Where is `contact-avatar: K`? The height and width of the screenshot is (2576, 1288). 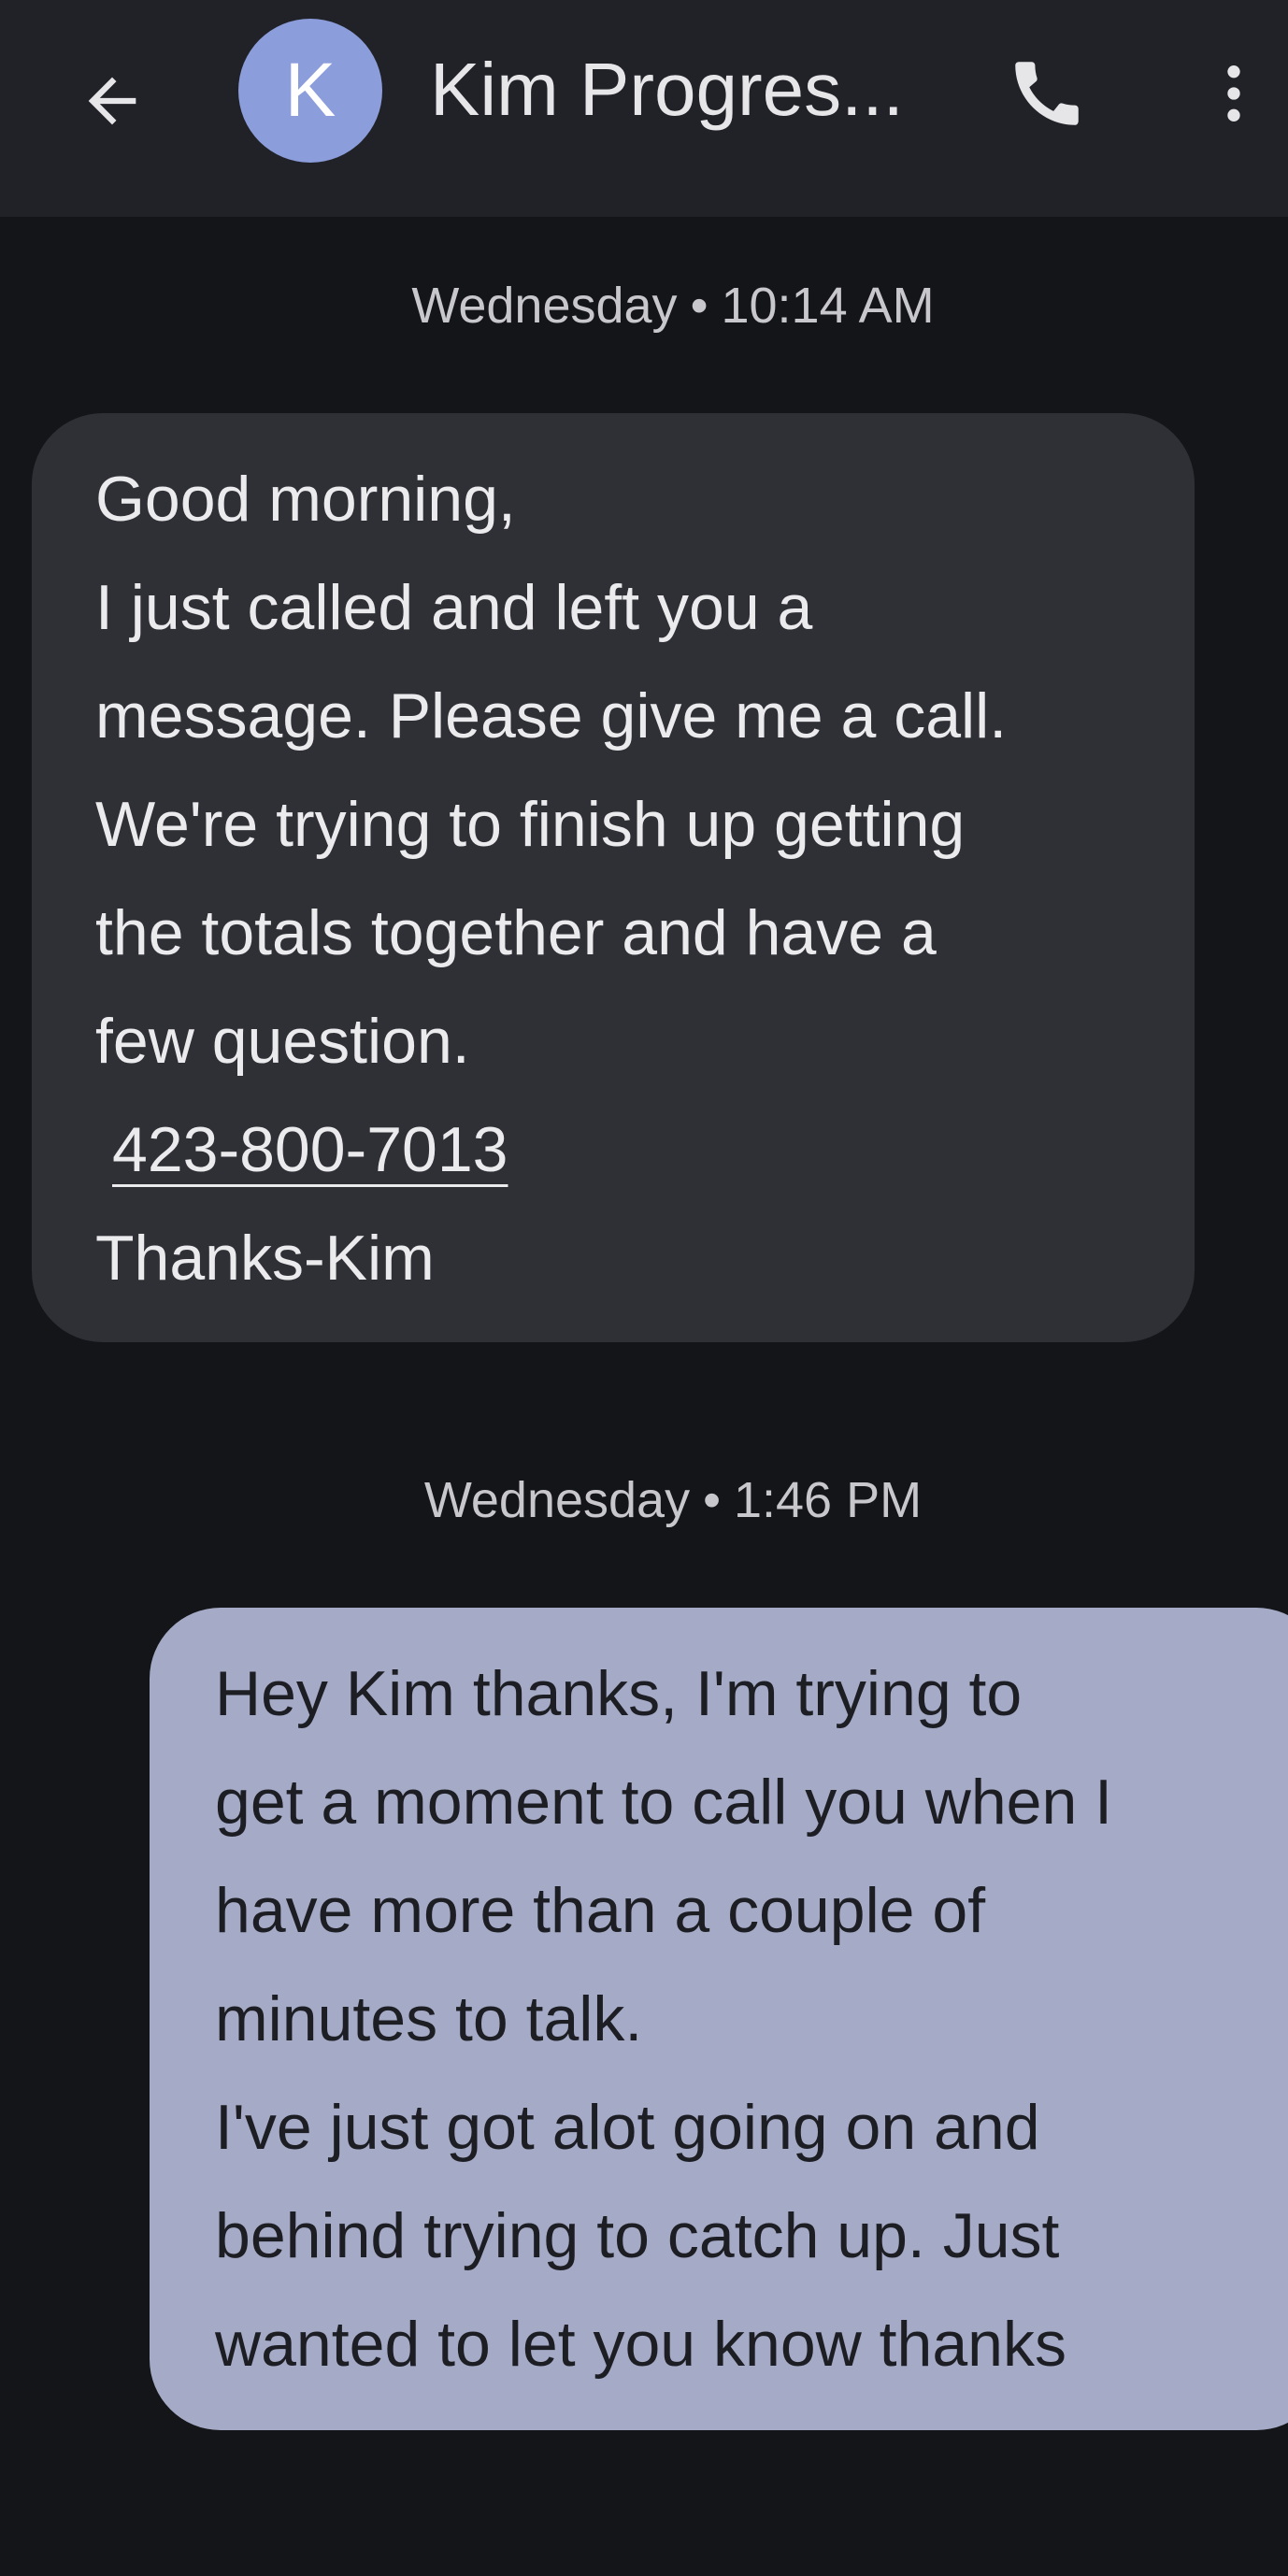 contact-avatar: K is located at coordinates (310, 91).